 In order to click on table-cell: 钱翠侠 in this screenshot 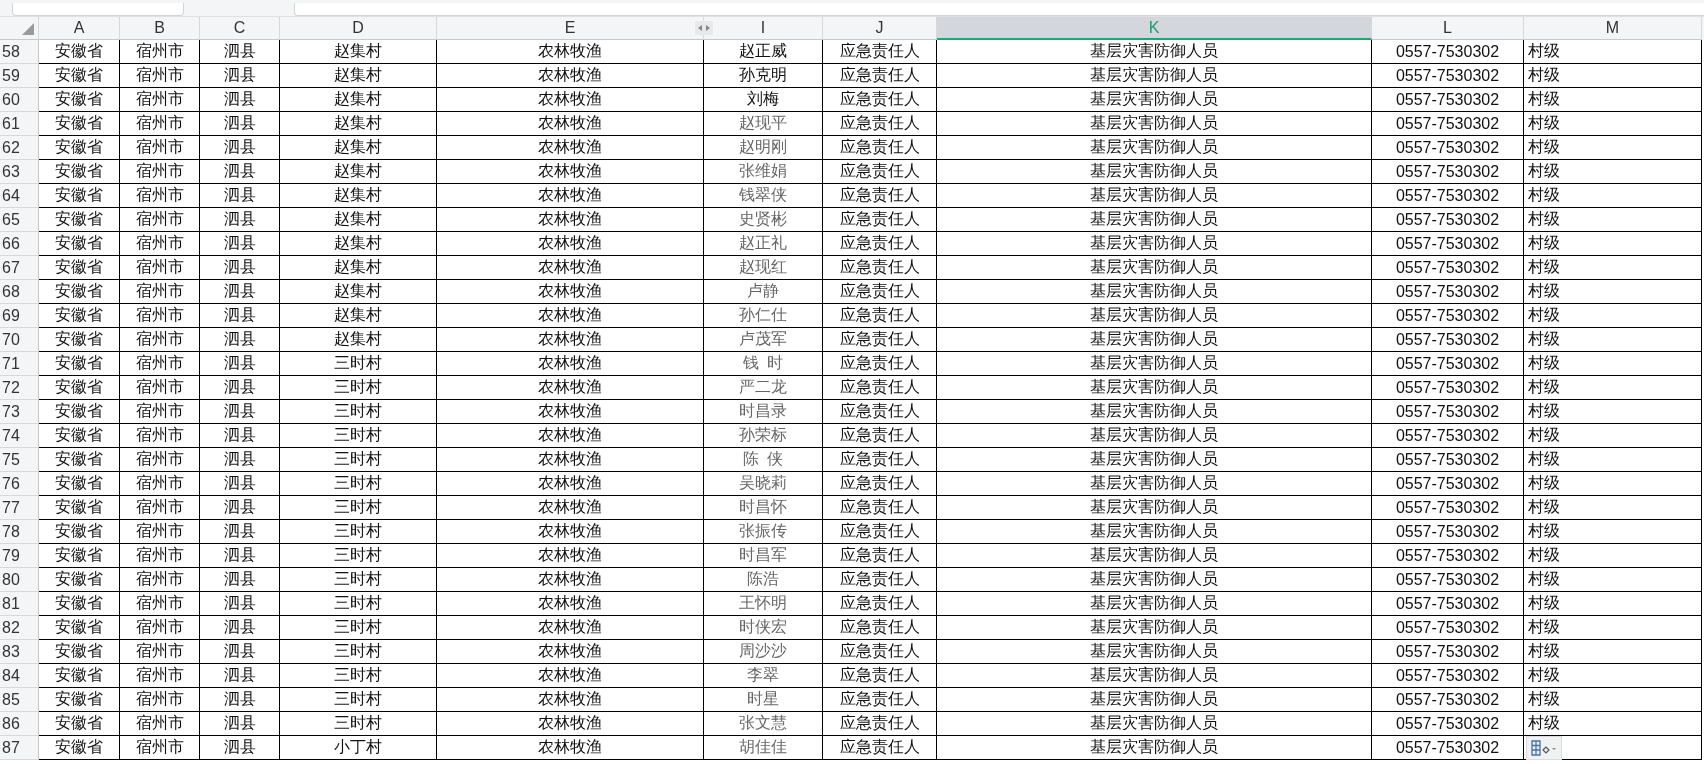, I will do `click(763, 196)`.